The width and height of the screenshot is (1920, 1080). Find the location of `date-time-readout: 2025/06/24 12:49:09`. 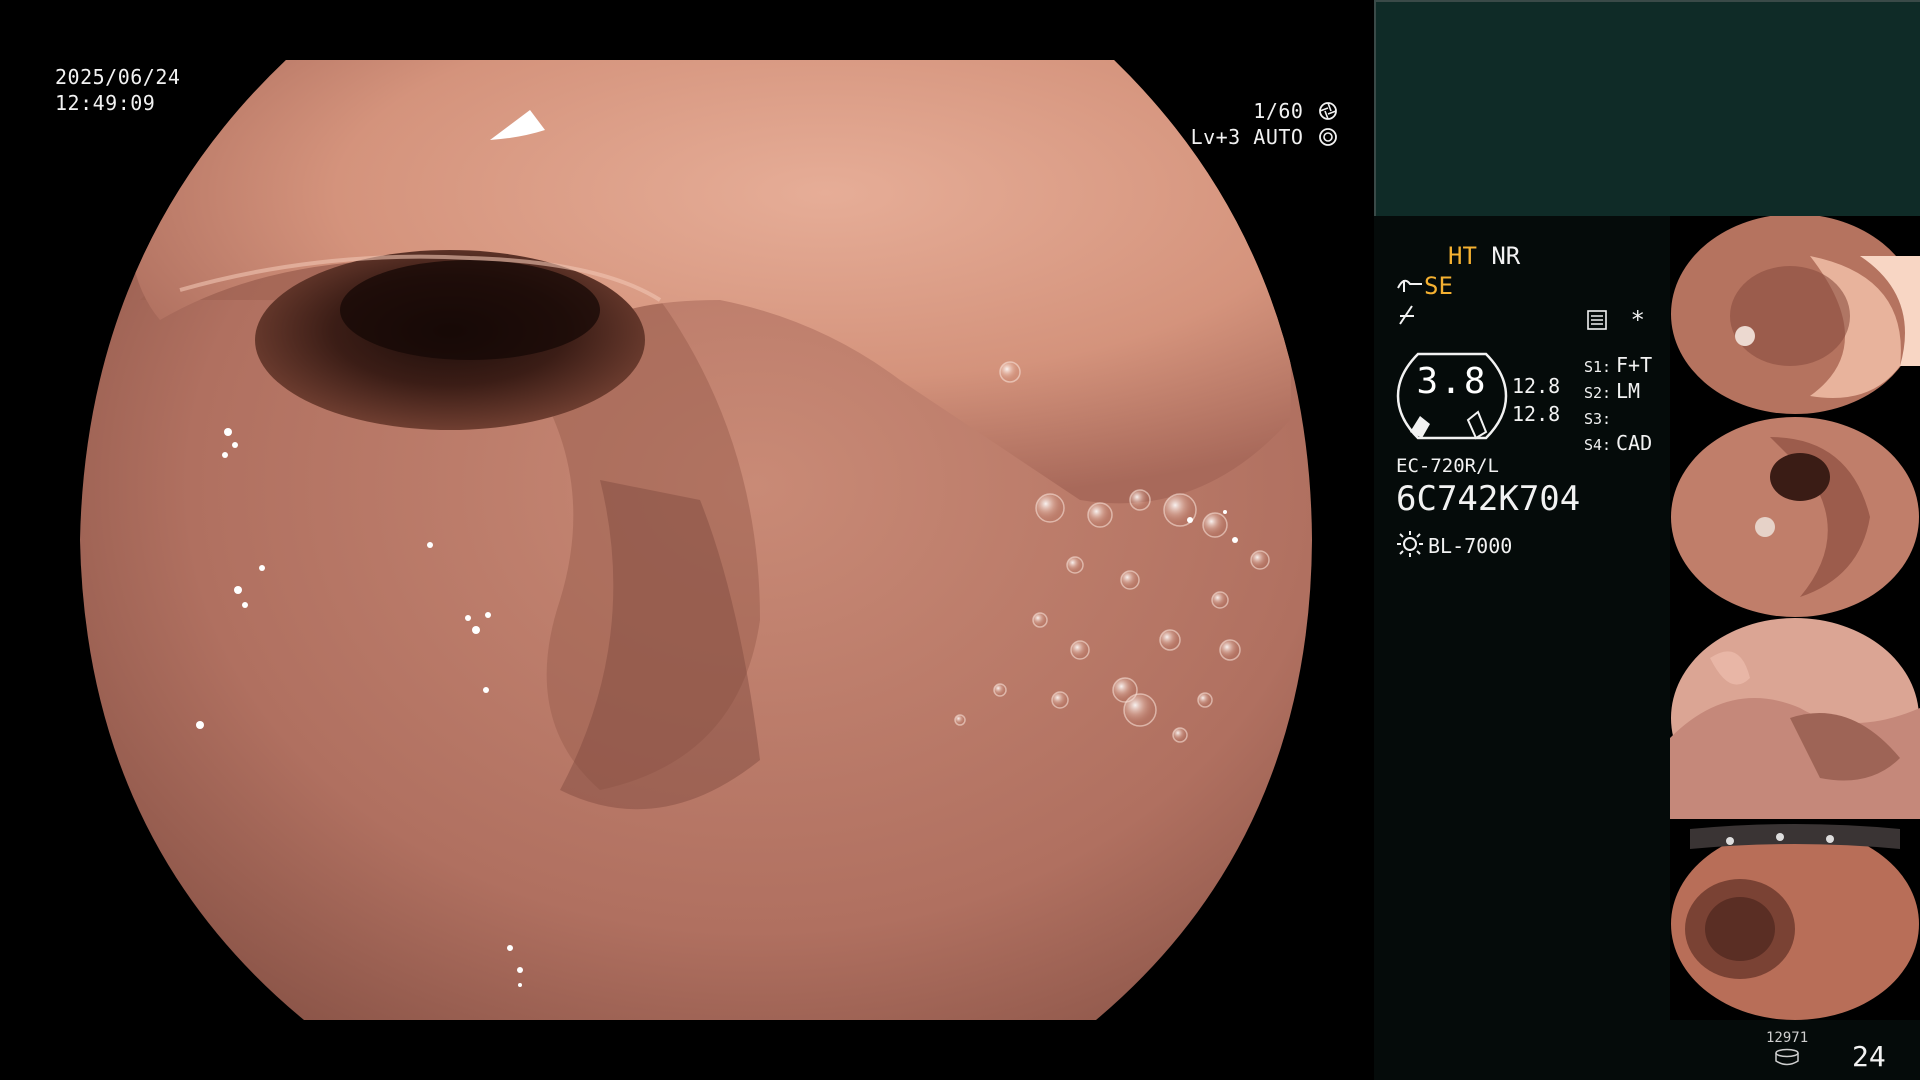

date-time-readout: 2025/06/24 12:49:09 is located at coordinates (117, 90).